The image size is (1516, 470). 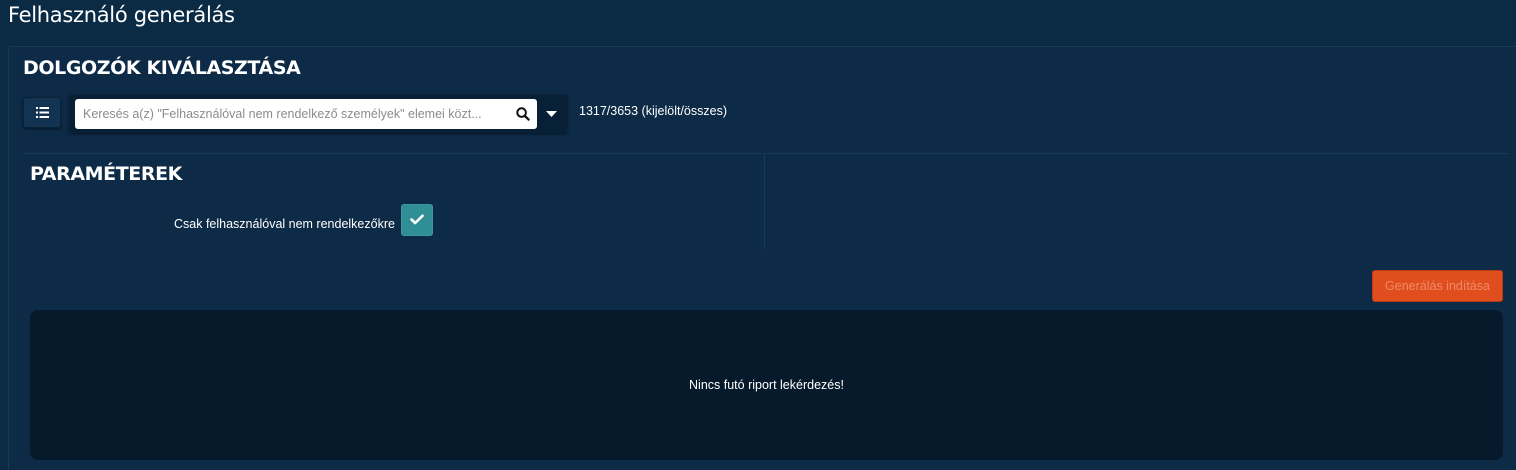 I want to click on employee-search, so click(x=318, y=114).